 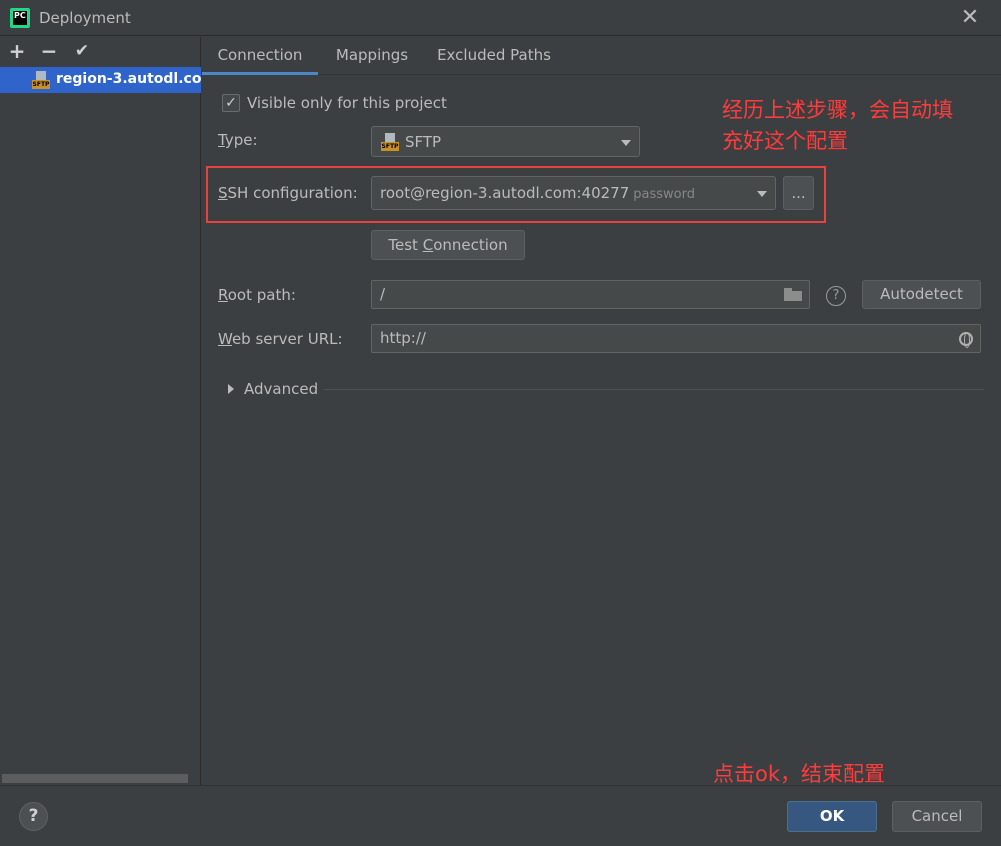 I want to click on tab-mappings: Mappings, so click(x=372, y=56).